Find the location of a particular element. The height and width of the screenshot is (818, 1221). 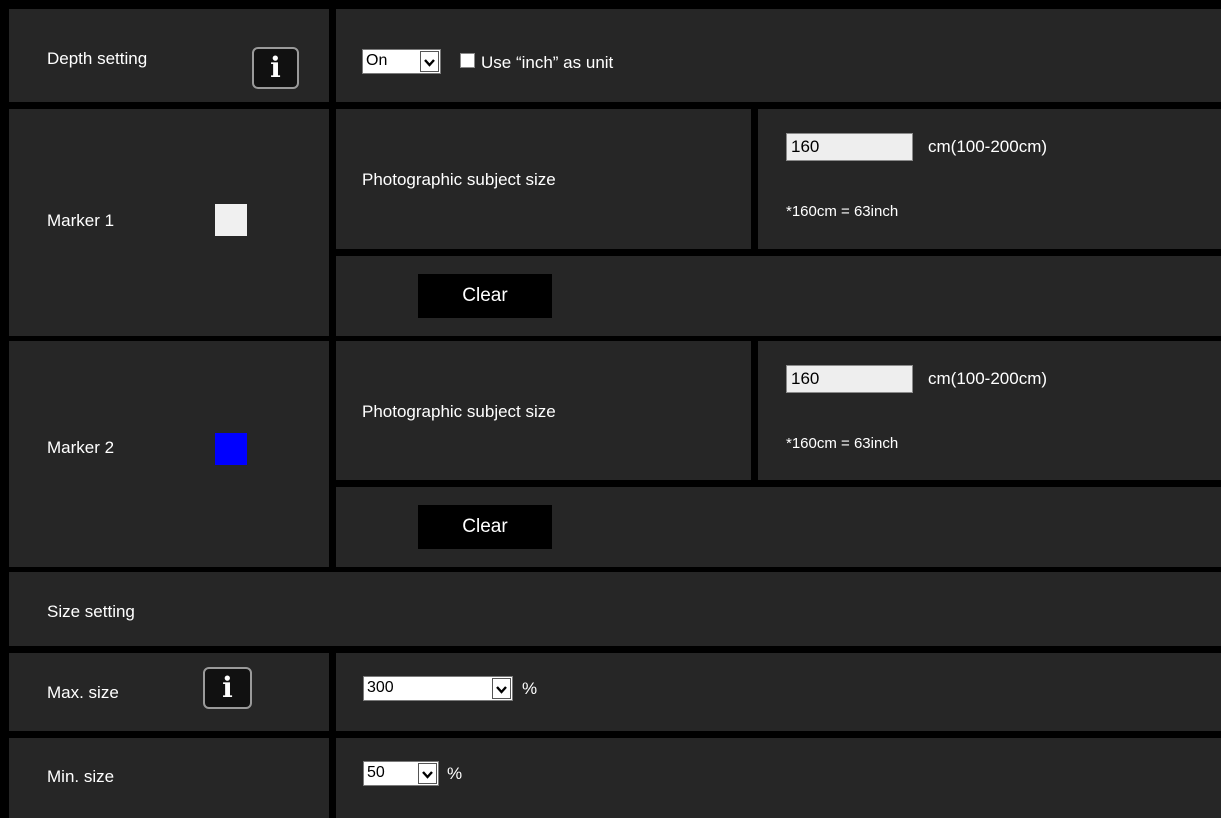

marker-2-size-cell: cm(100-200cm) *160cm = 63inch is located at coordinates (989, 410).